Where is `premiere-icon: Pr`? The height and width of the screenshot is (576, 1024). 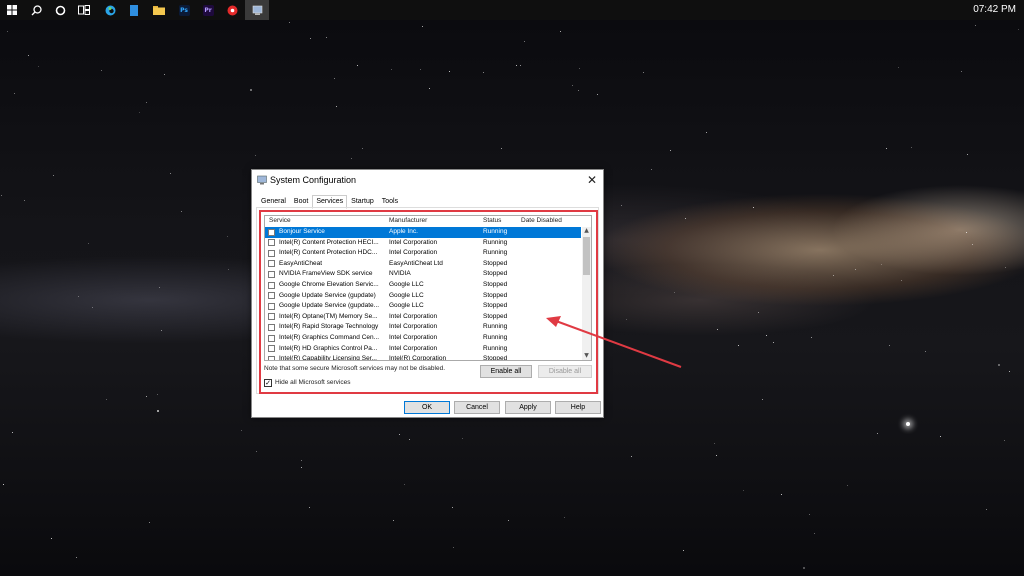 premiere-icon: Pr is located at coordinates (208, 10).